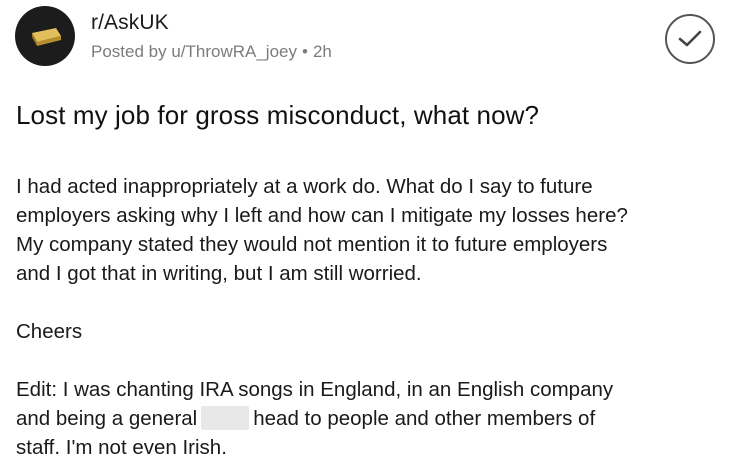  I want to click on subreddit-name: r/AskUK, so click(130, 23).